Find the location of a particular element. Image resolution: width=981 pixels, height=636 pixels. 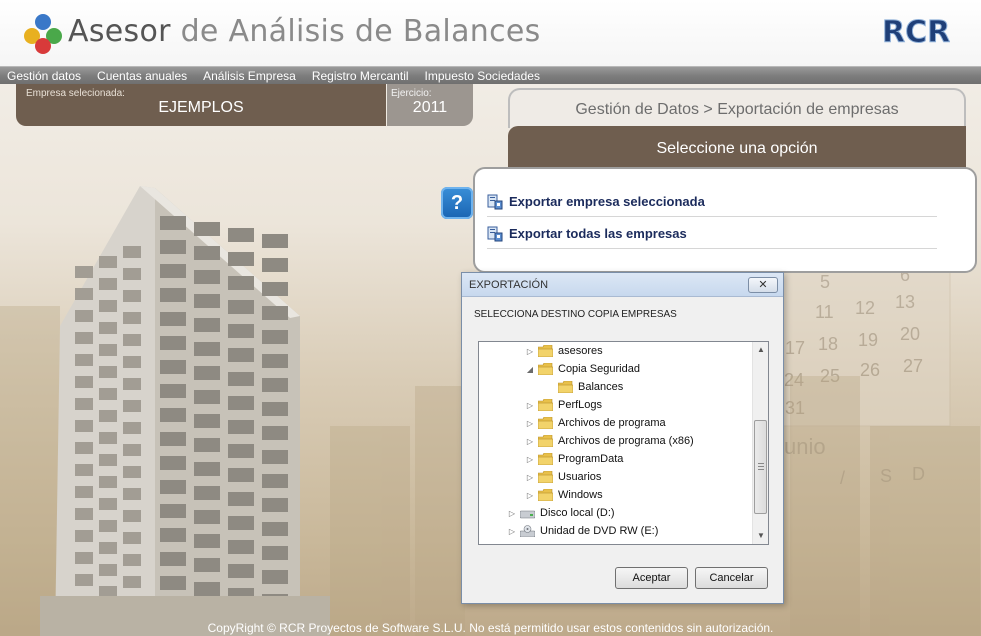

tree-item: ▷ Unidad de DVD RW (E:) is located at coordinates (582, 531).